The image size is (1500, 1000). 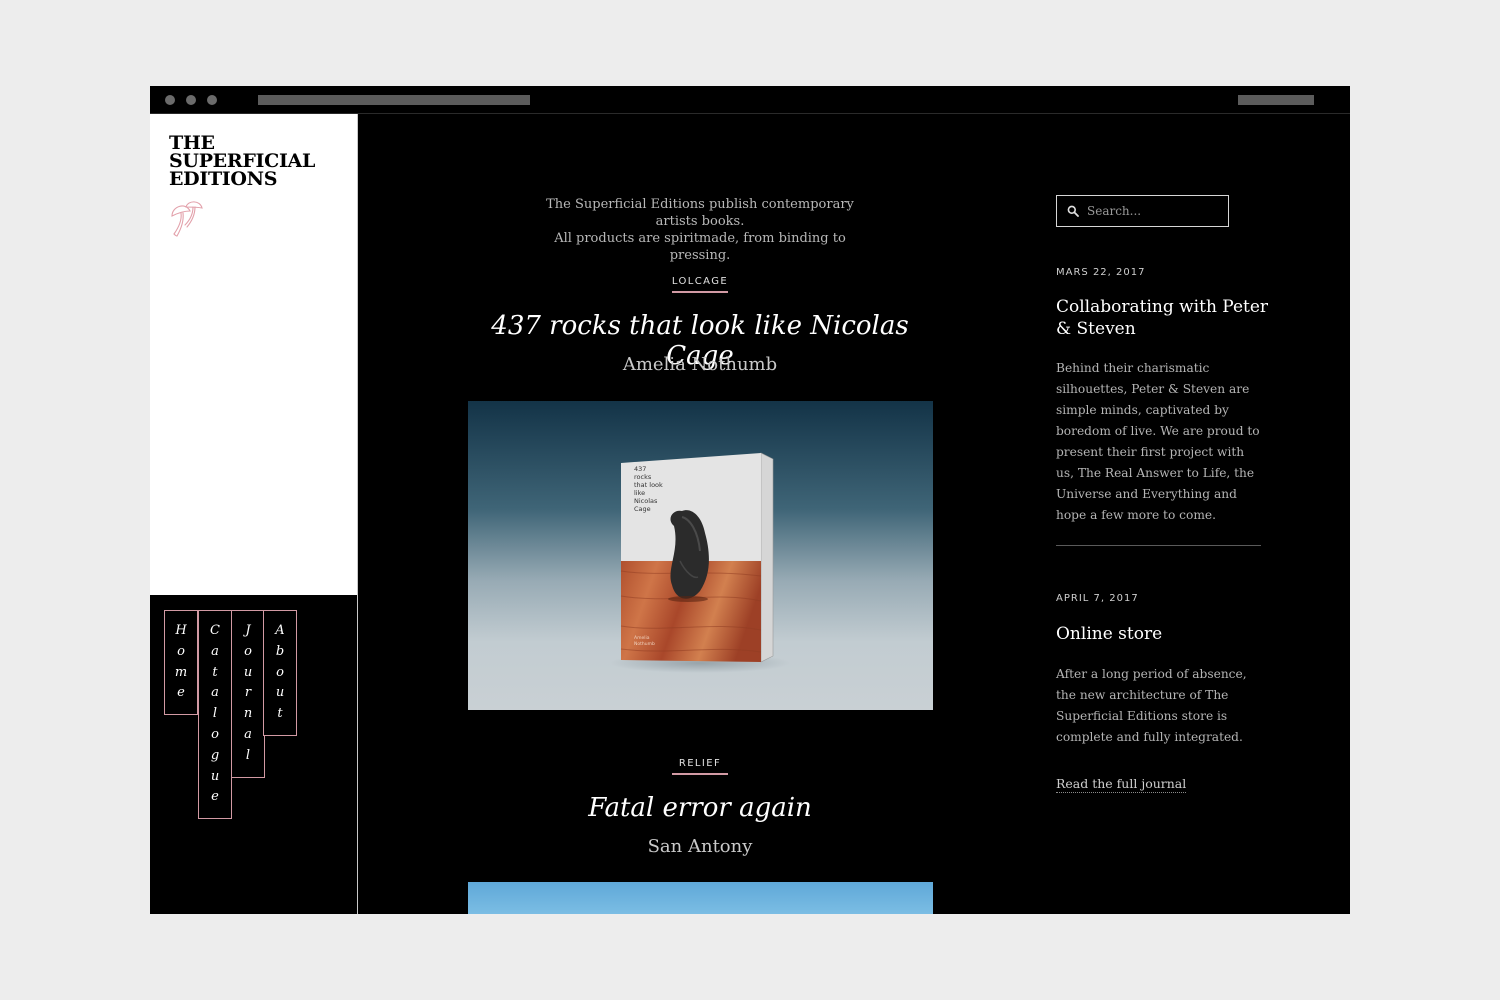 I want to click on category-label: LOLCAGE, so click(x=700, y=281).